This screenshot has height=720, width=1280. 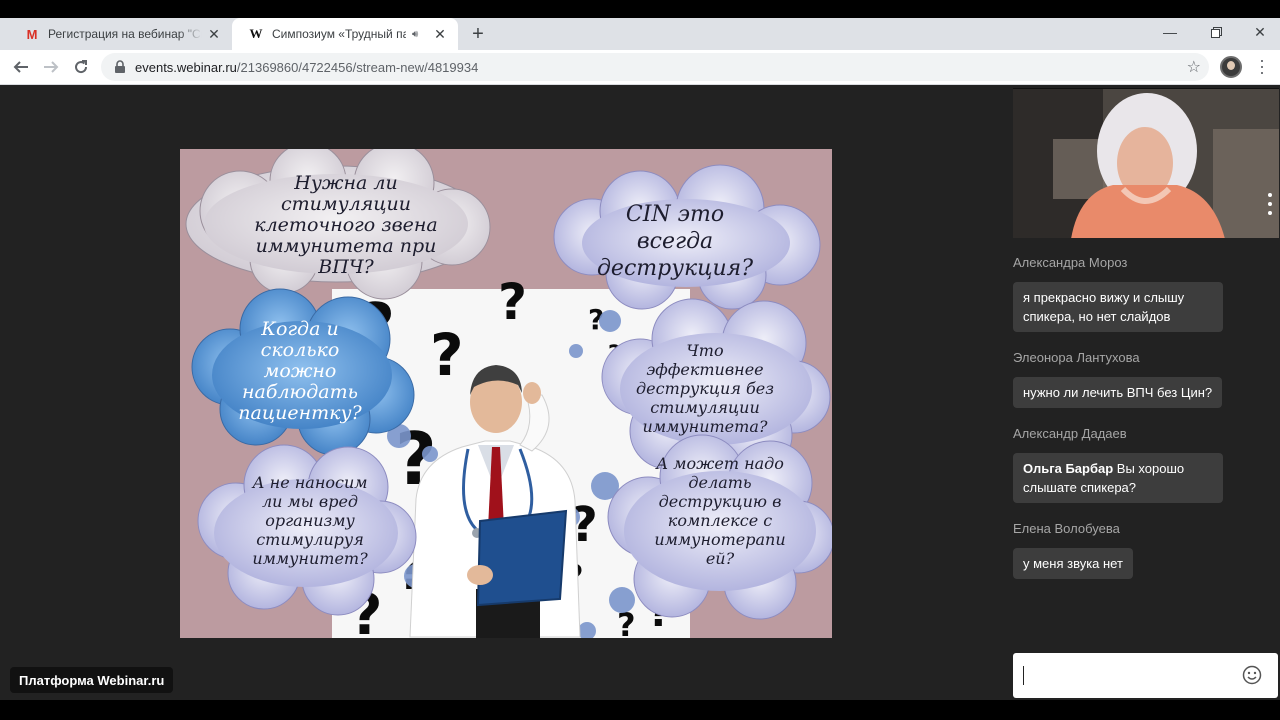 What do you see at coordinates (81, 67) in the screenshot?
I see `reload-icon` at bounding box center [81, 67].